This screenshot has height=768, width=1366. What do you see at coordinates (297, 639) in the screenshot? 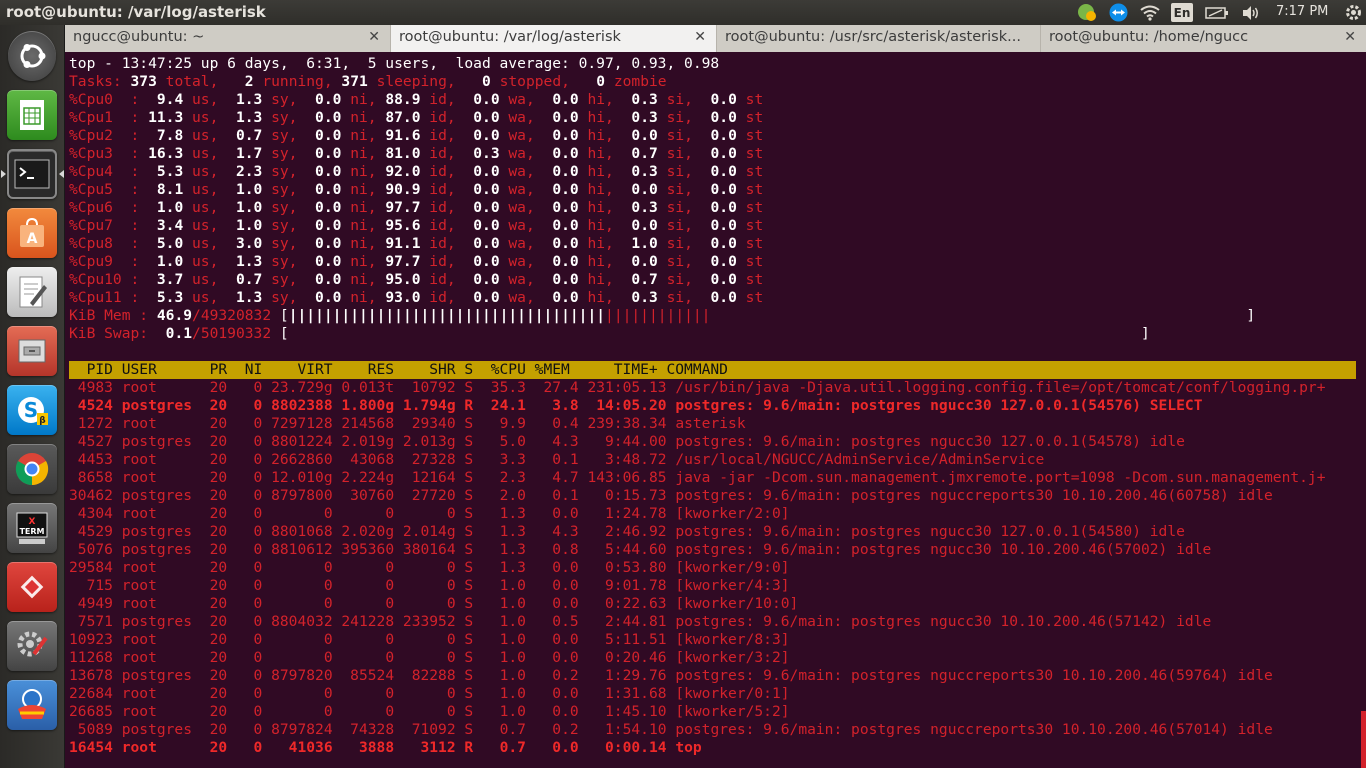
I see `virt-cell: 0` at bounding box center [297, 639].